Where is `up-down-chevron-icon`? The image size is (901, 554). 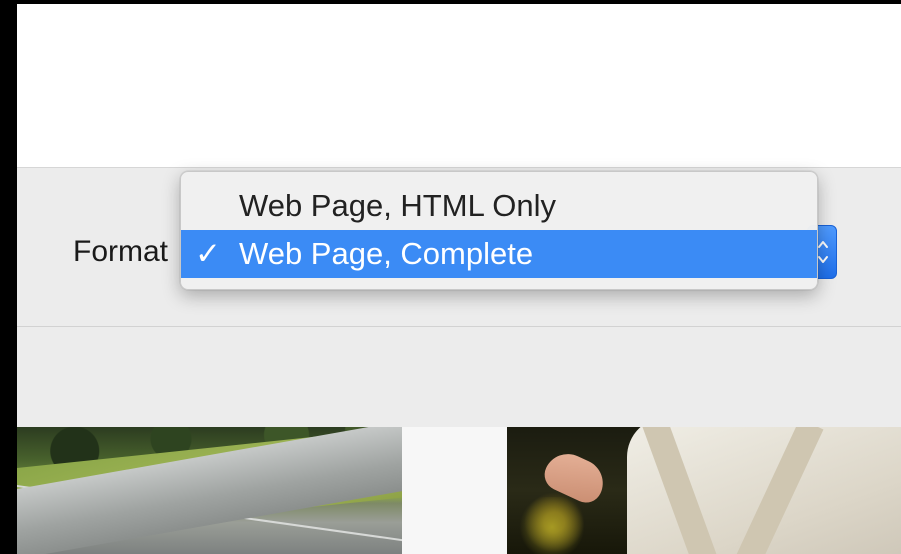 up-down-chevron-icon is located at coordinates (823, 253).